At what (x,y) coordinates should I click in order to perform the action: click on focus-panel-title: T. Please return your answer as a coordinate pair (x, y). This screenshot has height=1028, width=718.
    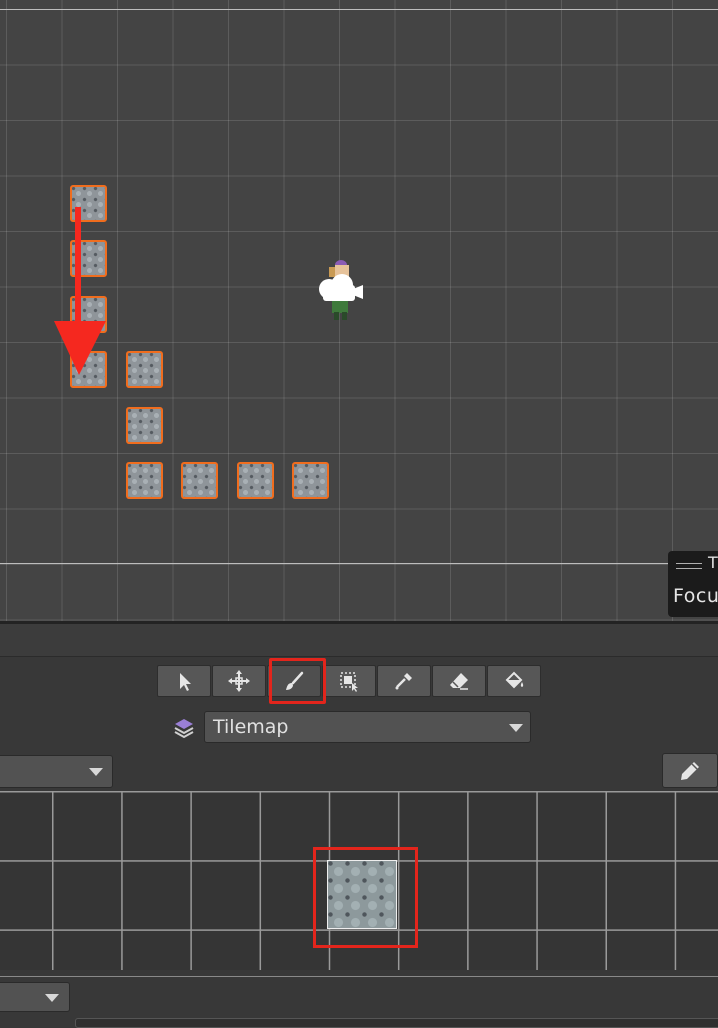
    Looking at the image, I should click on (713, 562).